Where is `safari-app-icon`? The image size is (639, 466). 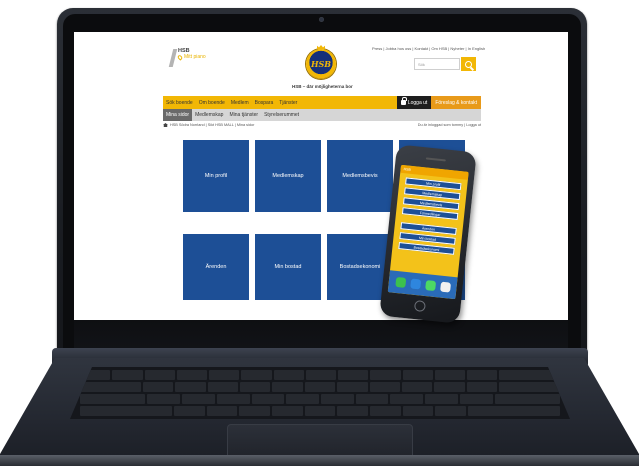
safari-app-icon is located at coordinates (415, 284).